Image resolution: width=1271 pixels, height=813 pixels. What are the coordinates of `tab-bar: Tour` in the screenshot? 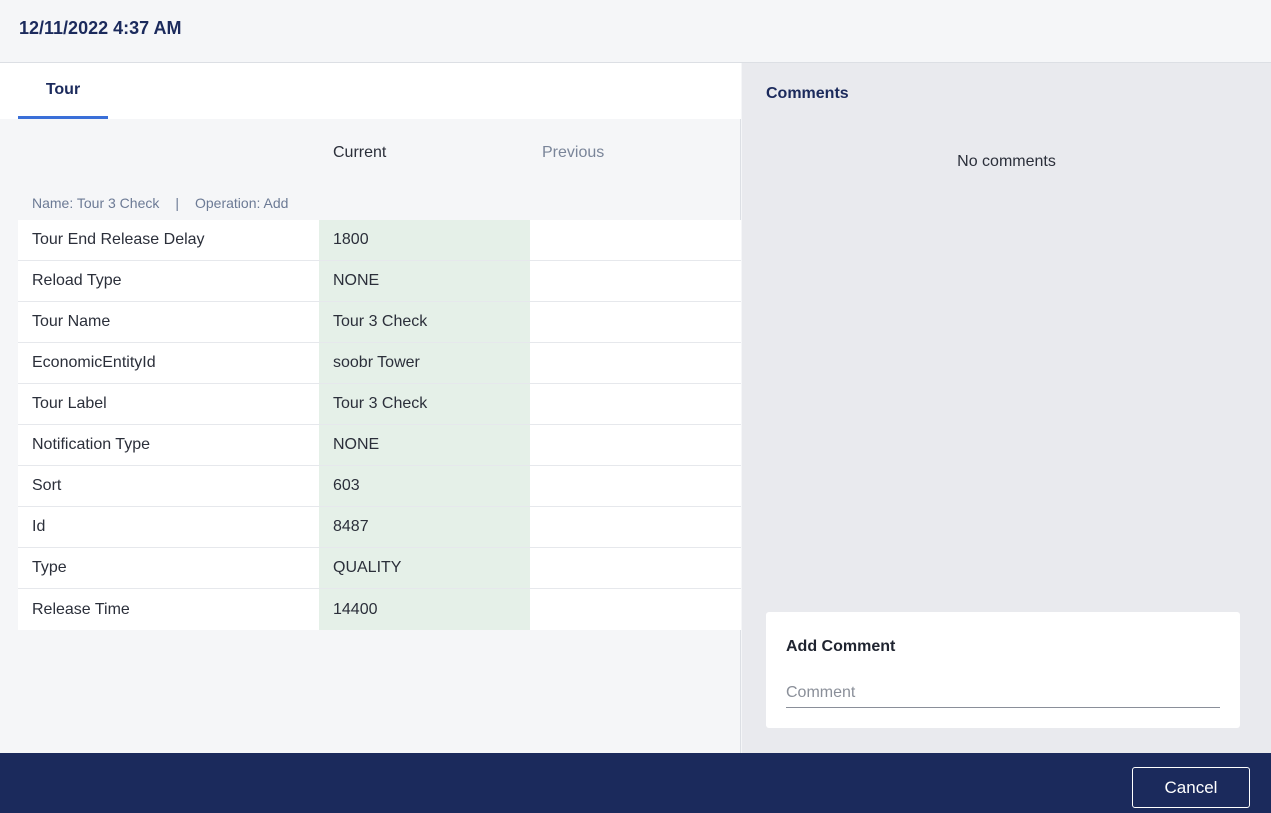 It's located at (370, 91).